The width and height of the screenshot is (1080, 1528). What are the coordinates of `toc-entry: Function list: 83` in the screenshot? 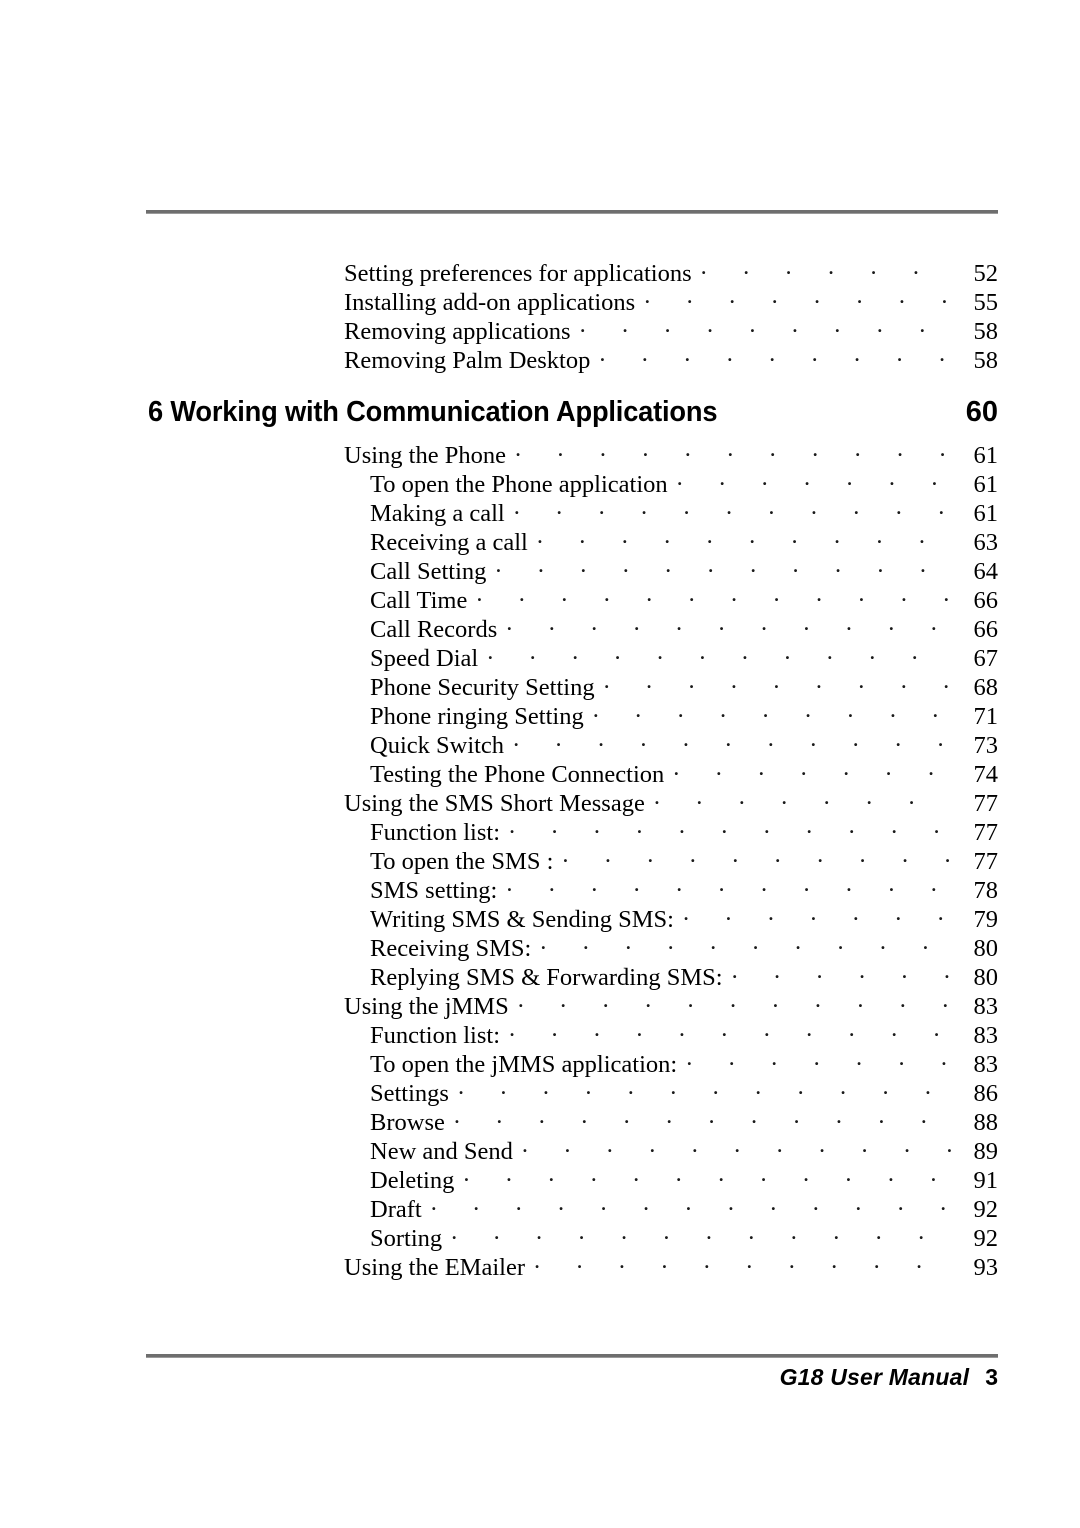 It's located at (573, 1031).